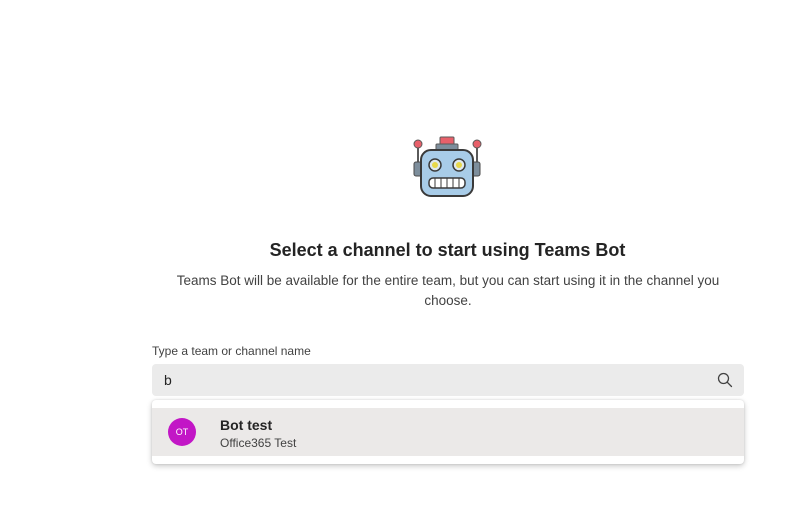 The width and height of the screenshot is (795, 505). I want to click on search-box, so click(448, 380).